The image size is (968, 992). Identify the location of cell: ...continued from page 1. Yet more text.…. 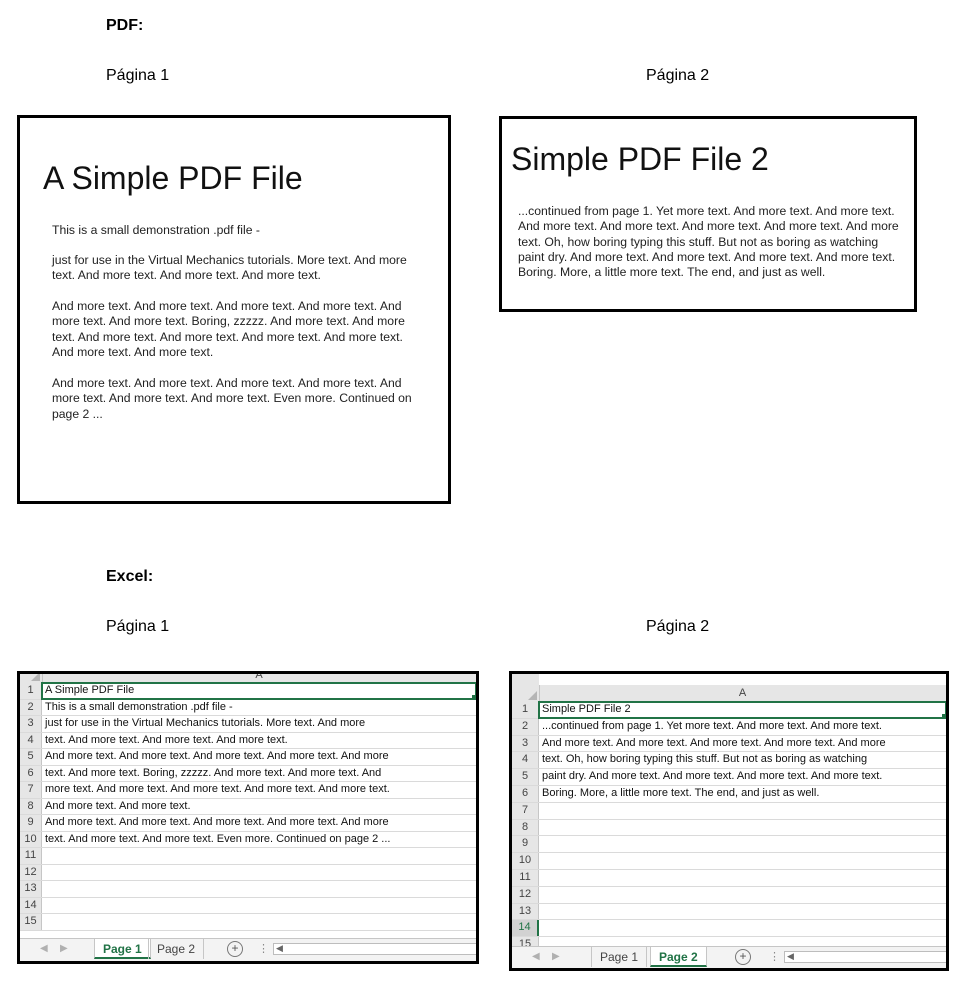
(742, 727).